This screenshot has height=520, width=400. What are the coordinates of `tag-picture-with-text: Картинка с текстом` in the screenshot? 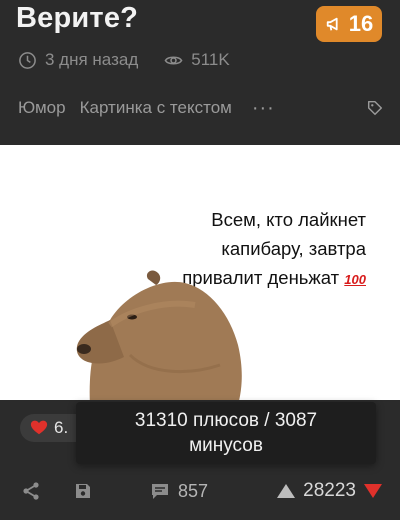 It's located at (156, 108).